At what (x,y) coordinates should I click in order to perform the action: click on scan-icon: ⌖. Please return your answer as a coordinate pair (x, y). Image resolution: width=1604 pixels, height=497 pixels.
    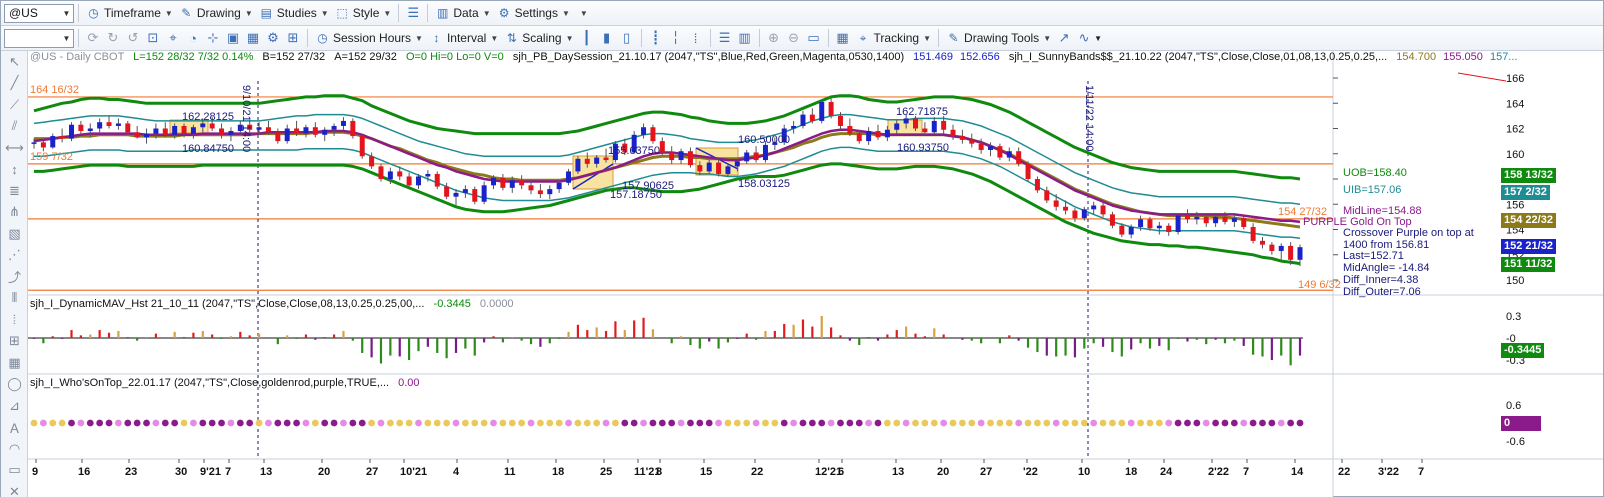
    Looking at the image, I should click on (173, 38).